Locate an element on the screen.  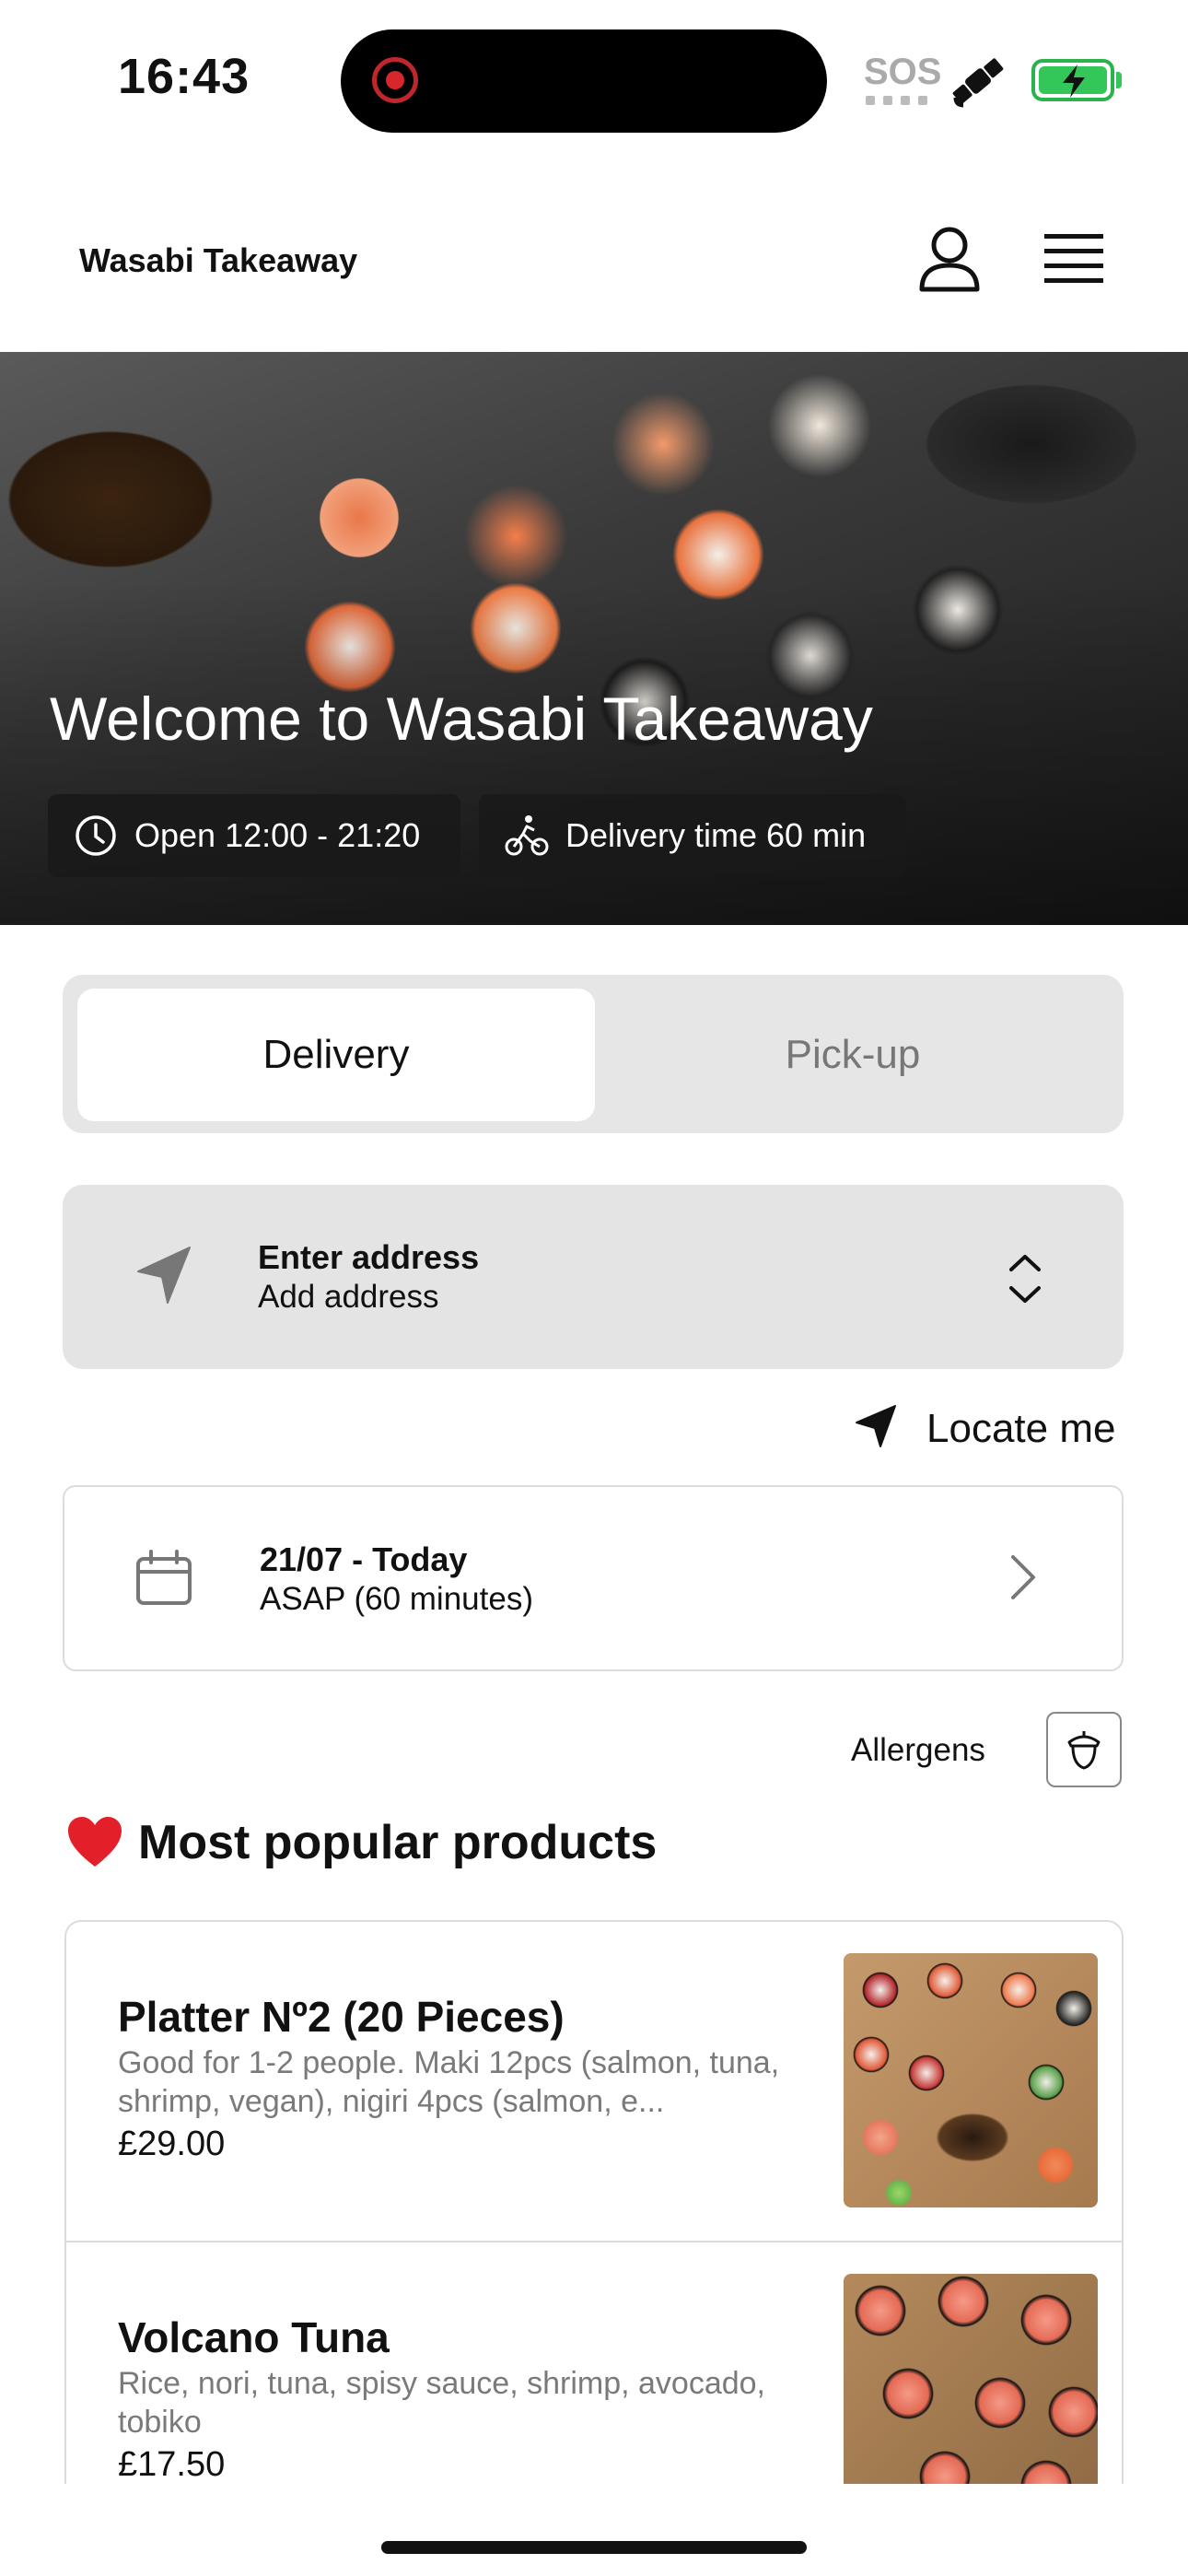
chevron-up-down-icon is located at coordinates (1025, 1279).